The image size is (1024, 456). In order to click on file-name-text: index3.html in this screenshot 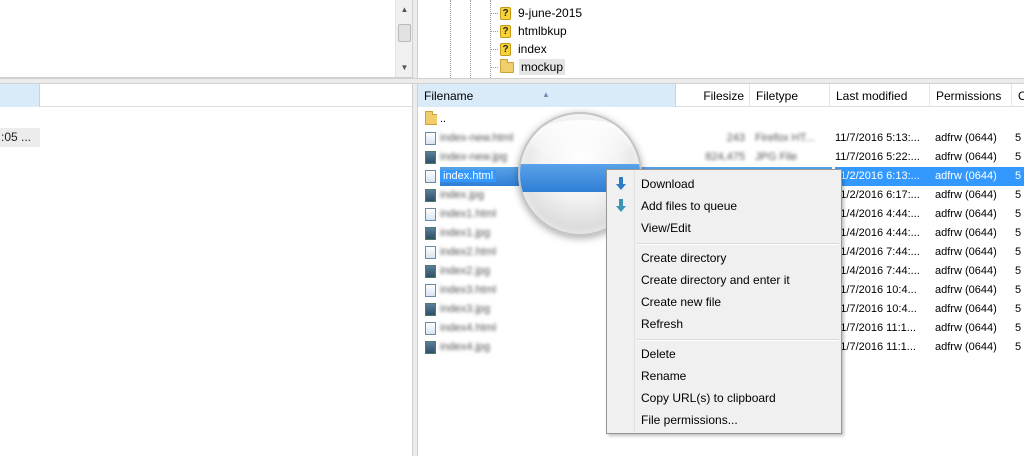, I will do `click(468, 290)`.